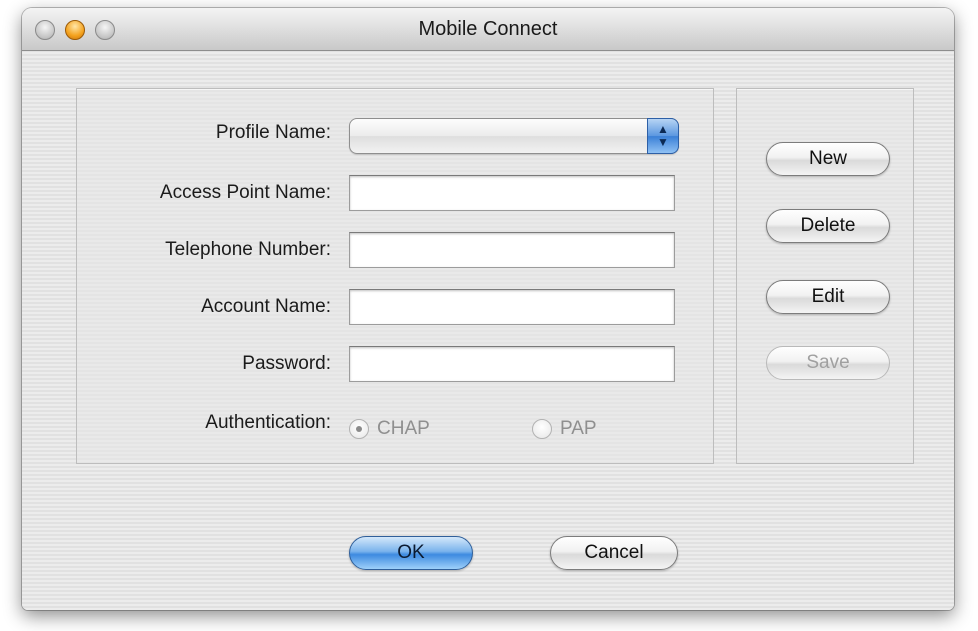 The height and width of the screenshot is (631, 978). I want to click on chap-radio-button, so click(359, 429).